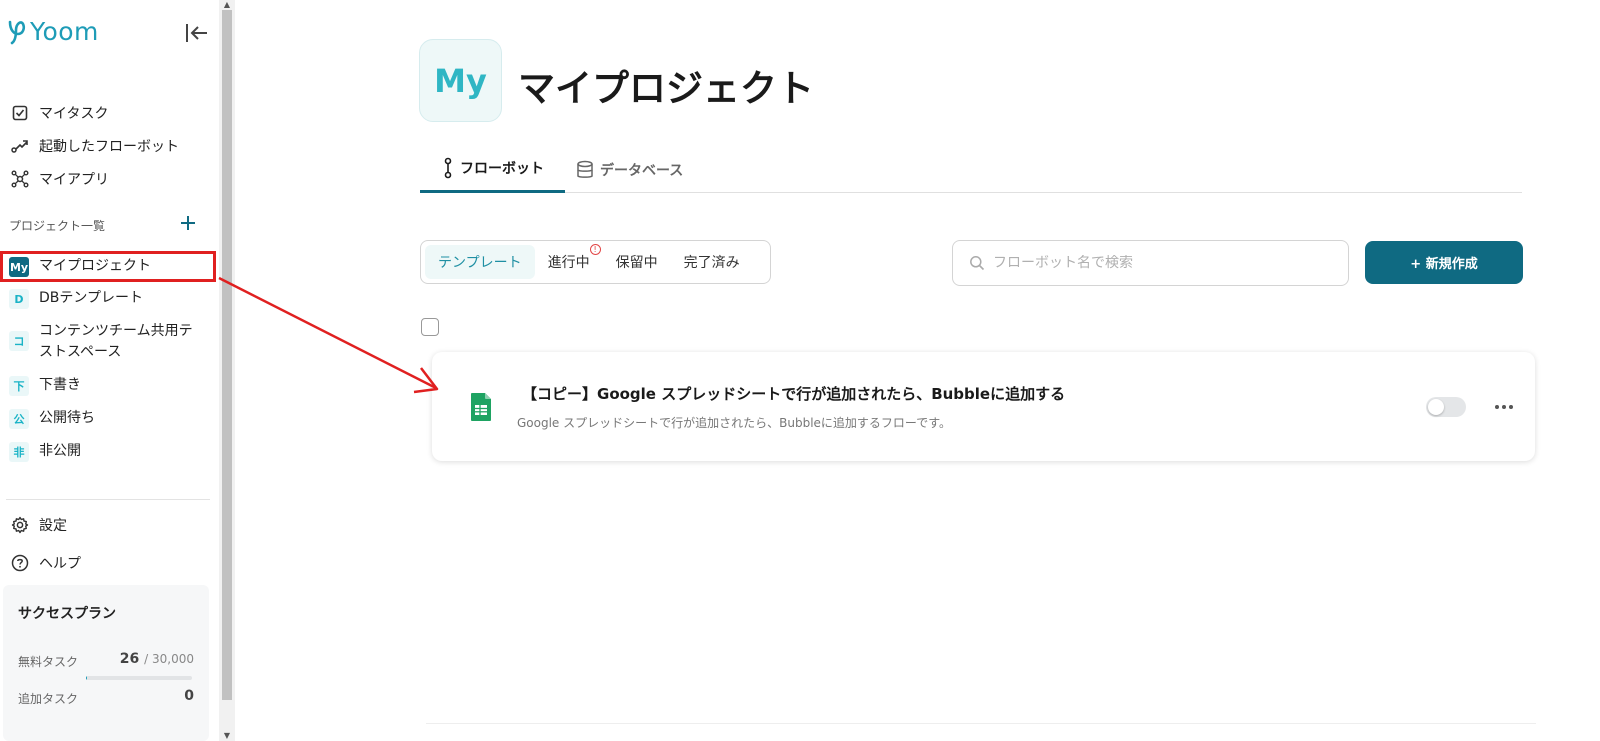  I want to click on plan-panel: サクセスプラン 無料タスク 26 / 30,000 追加タスク 0, so click(106, 663).